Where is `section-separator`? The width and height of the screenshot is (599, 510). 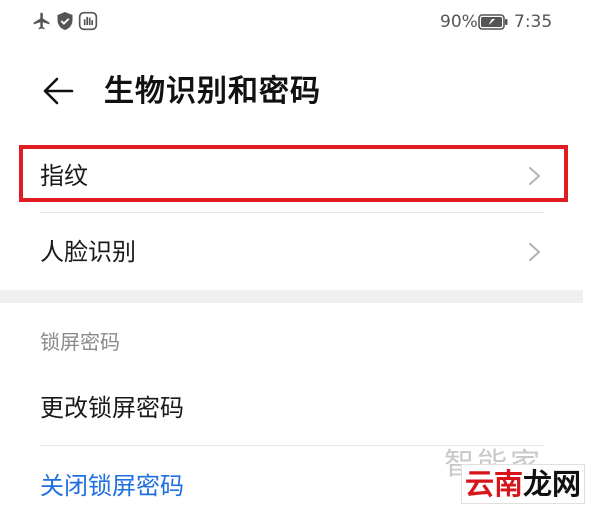
section-separator is located at coordinates (291, 296).